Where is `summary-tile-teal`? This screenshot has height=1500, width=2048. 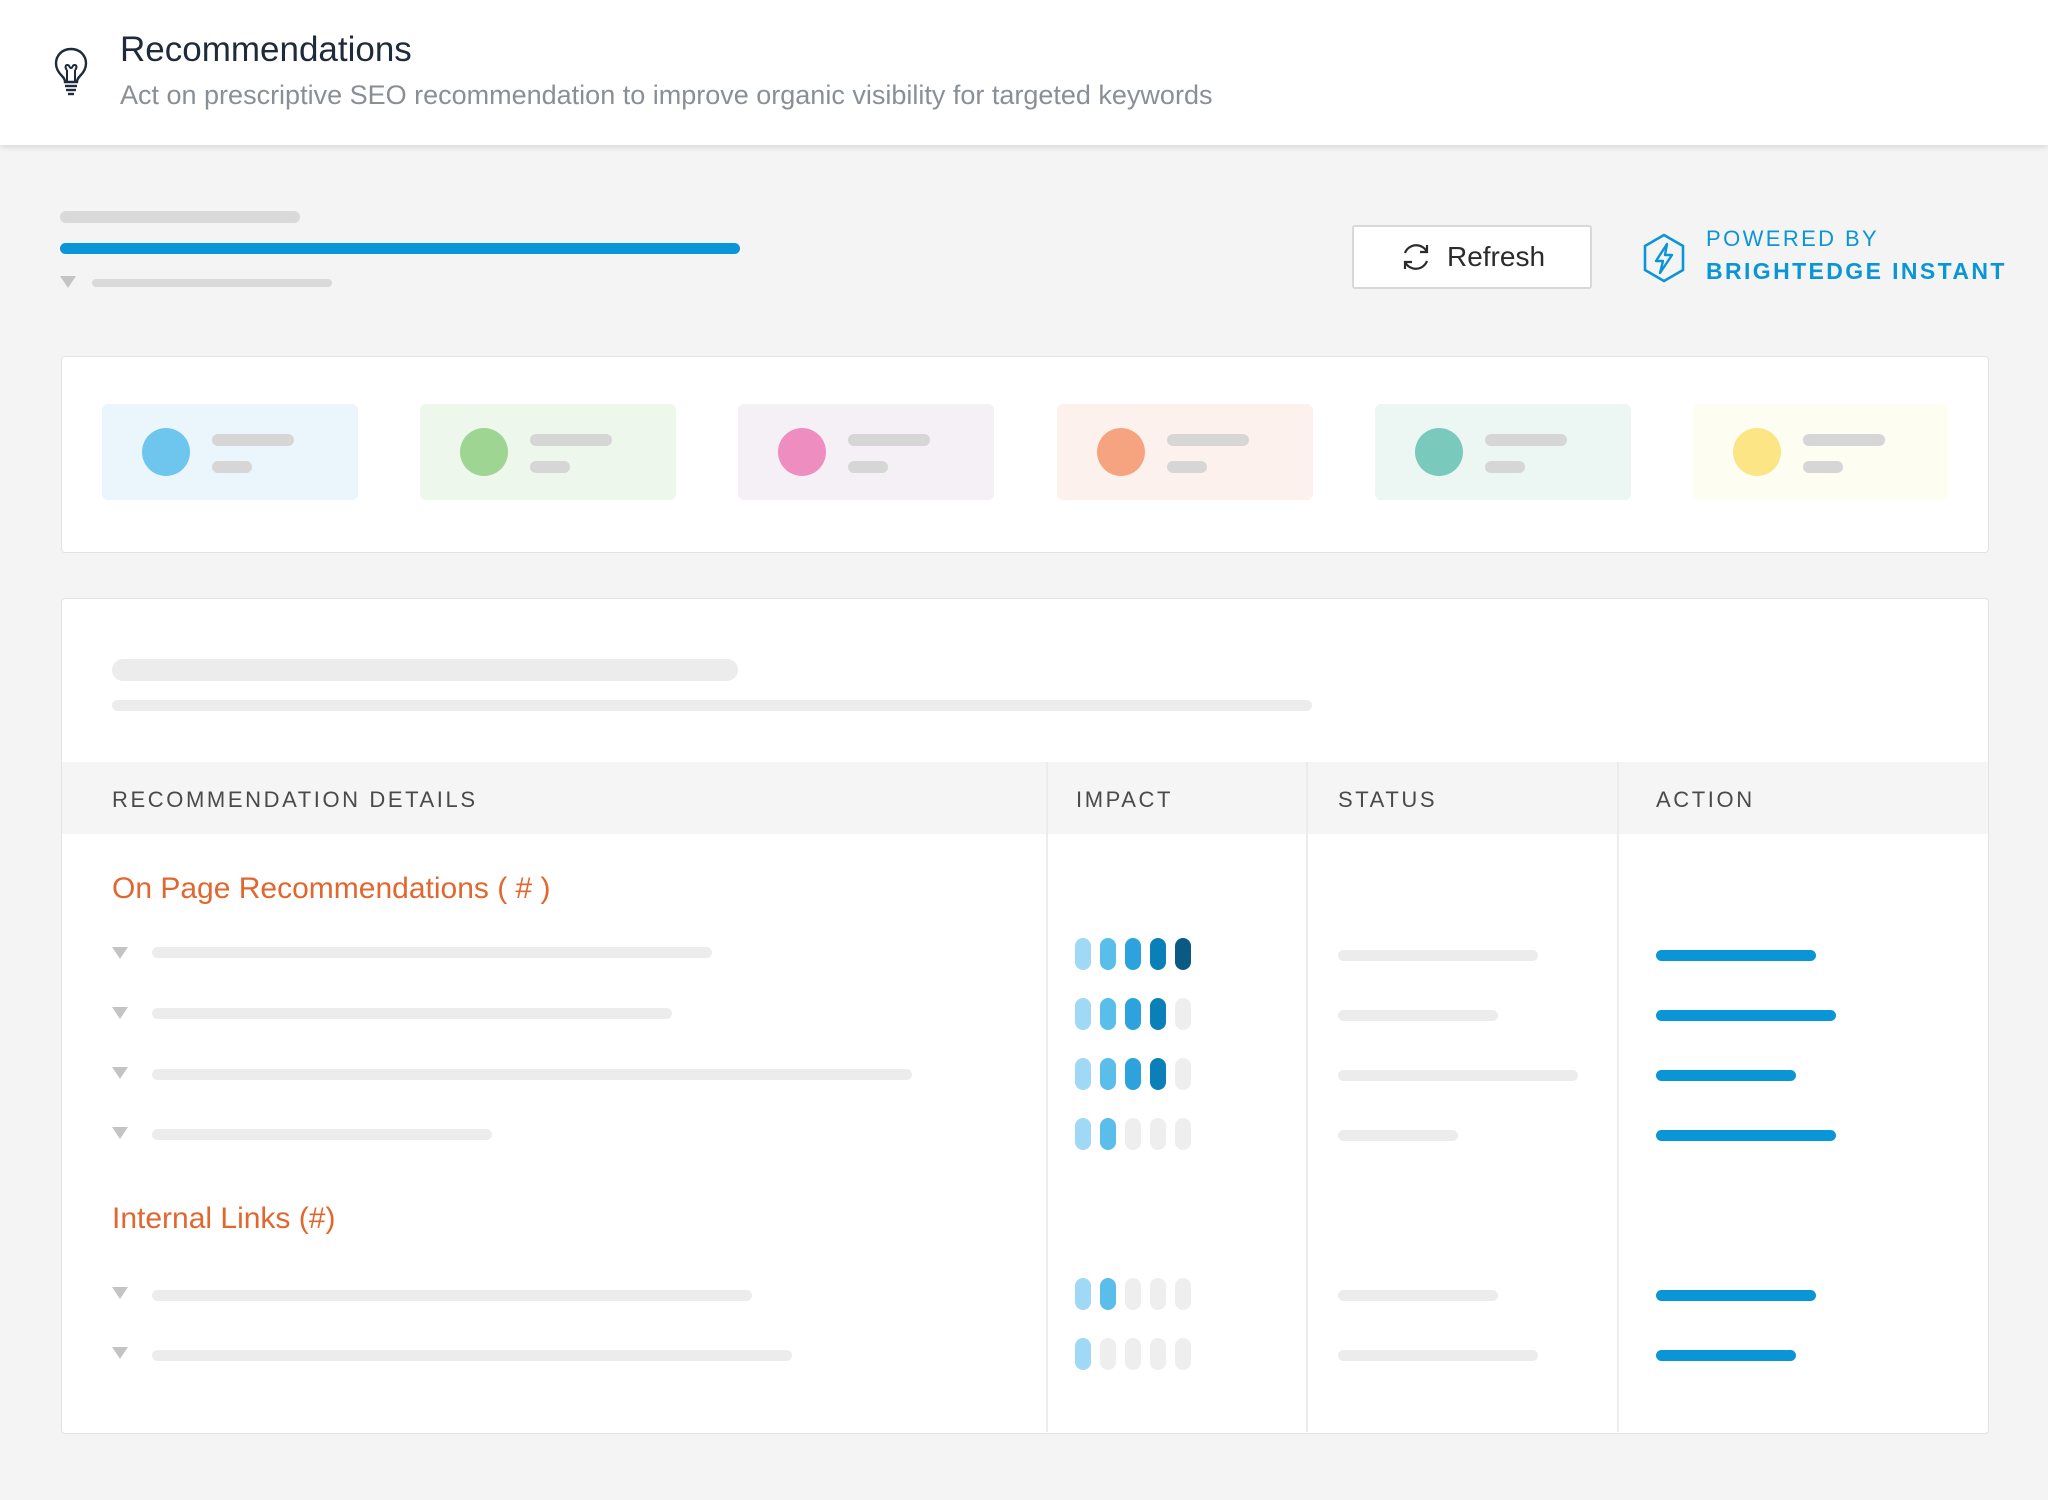
summary-tile-teal is located at coordinates (1503, 452).